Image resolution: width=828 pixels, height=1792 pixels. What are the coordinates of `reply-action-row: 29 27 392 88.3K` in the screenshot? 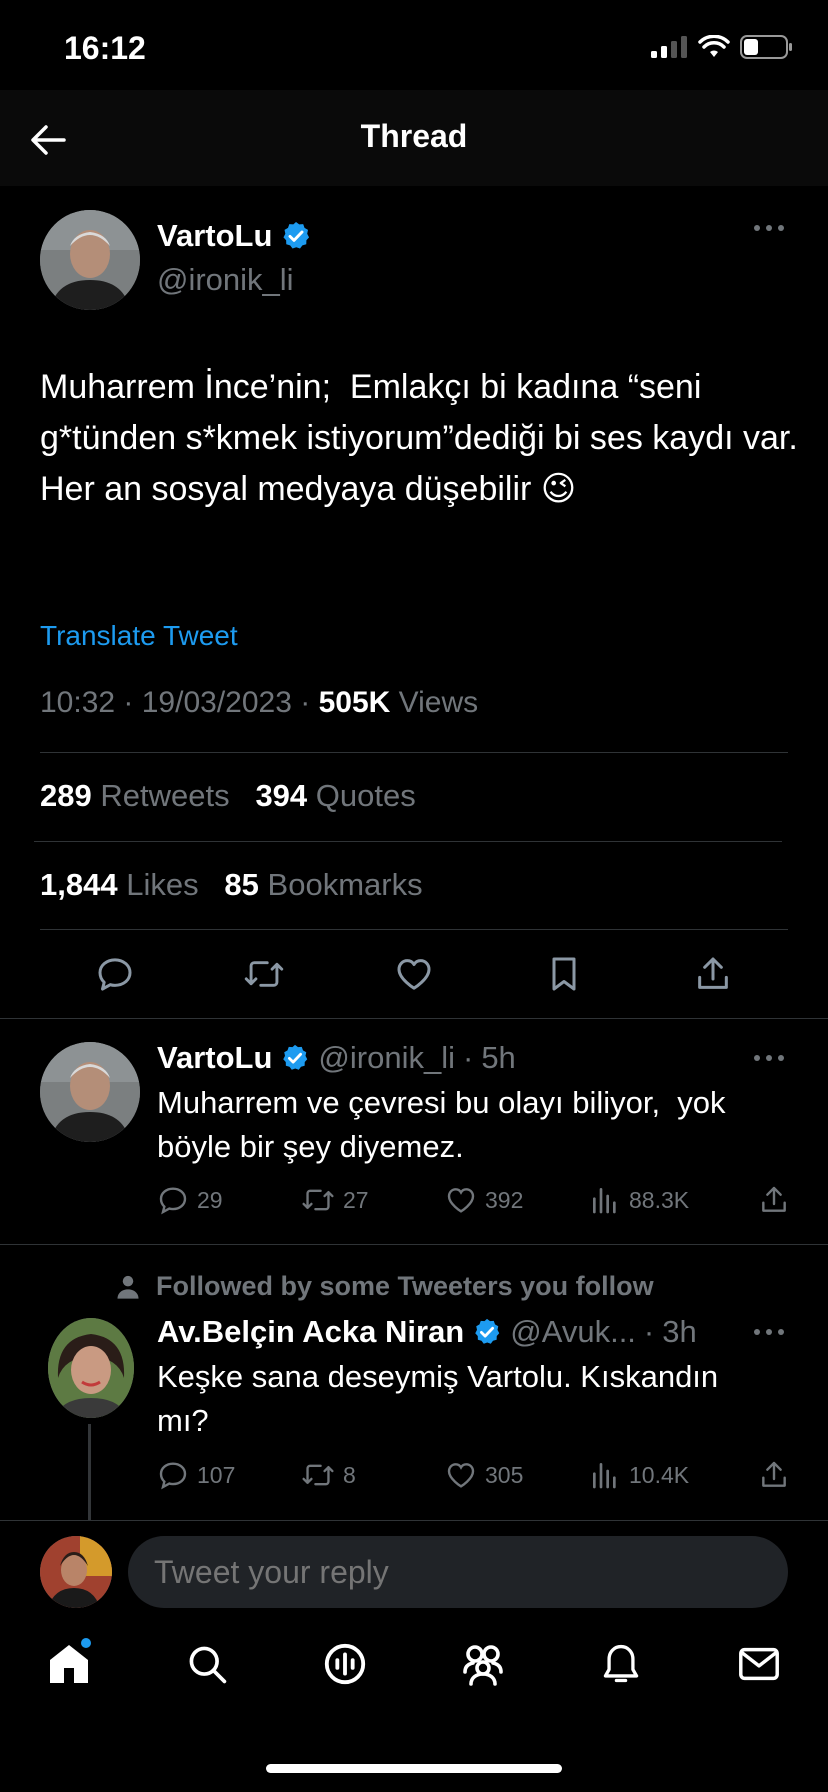 It's located at (473, 1200).